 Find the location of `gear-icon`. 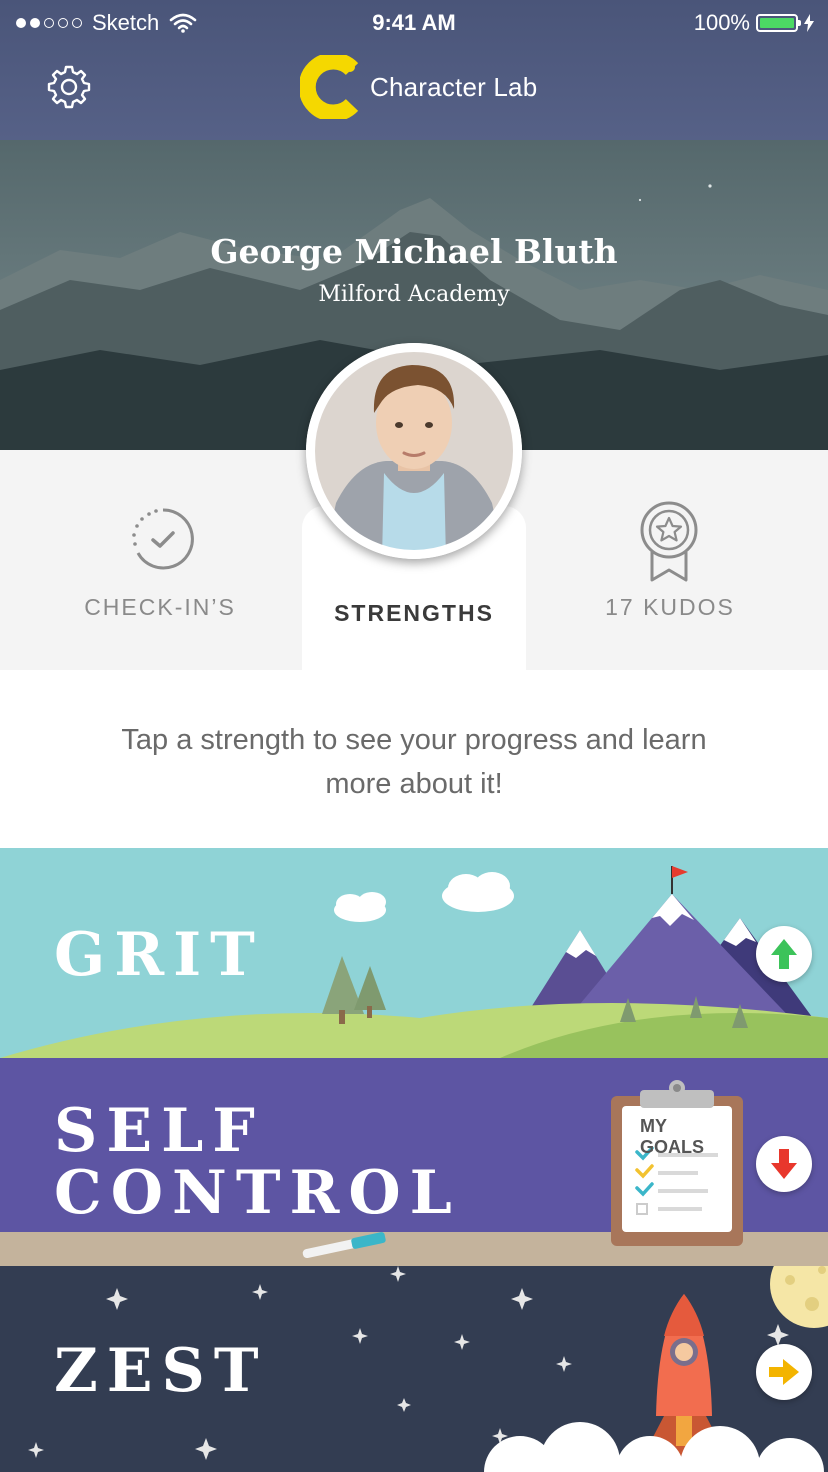

gear-icon is located at coordinates (69, 87).